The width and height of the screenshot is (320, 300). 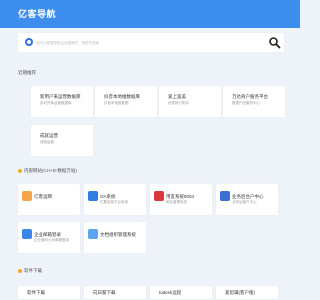 I want to click on internal-site-card: 文档组织管理系统, so click(x=115, y=237).